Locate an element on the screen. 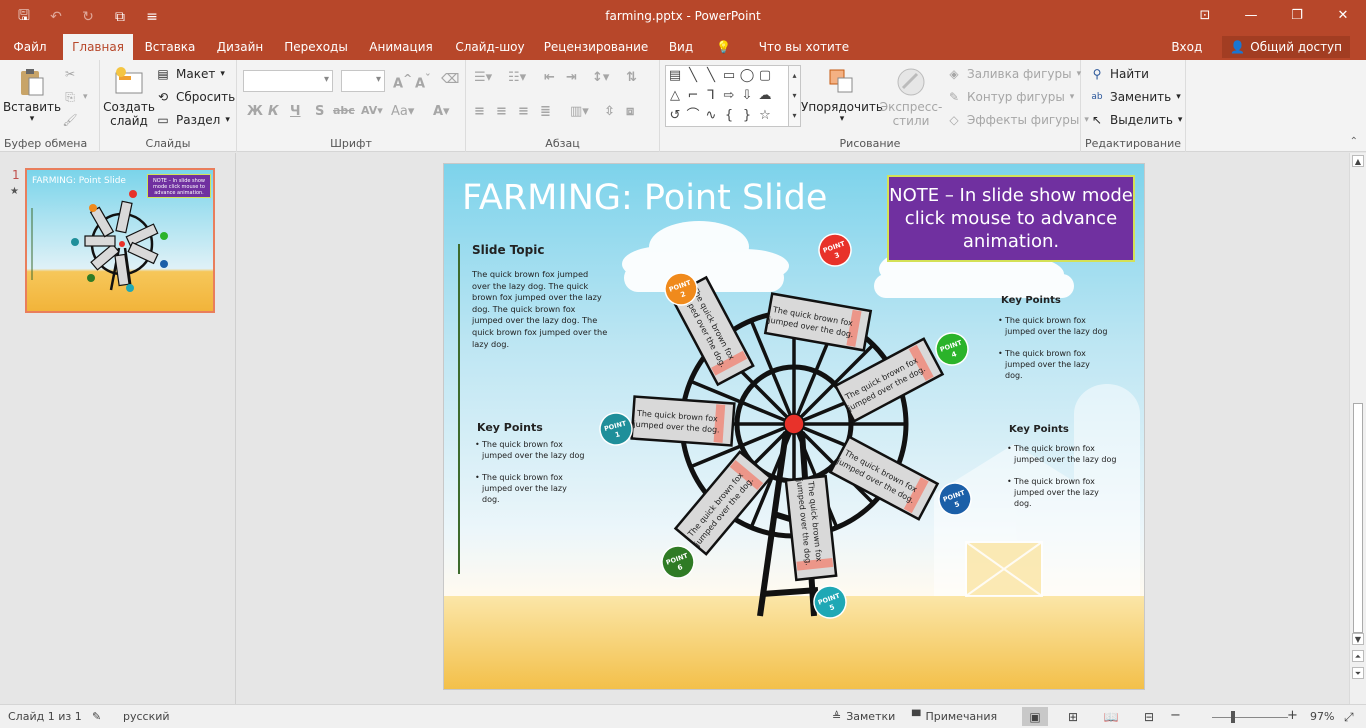 This screenshot has width=1366, height=728. align-right-icon: ≡ is located at coordinates (523, 111).